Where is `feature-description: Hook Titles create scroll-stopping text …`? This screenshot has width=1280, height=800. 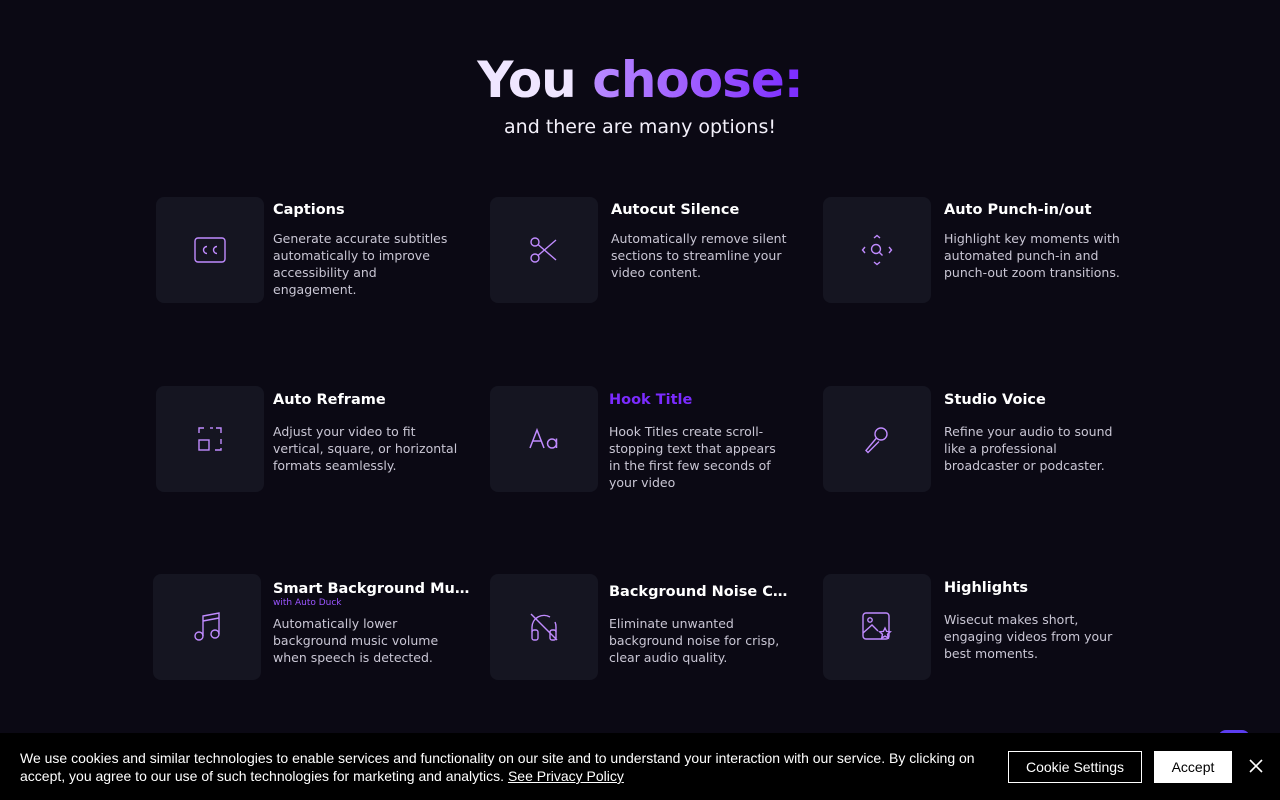
feature-description: Hook Titles create scroll-stopping text … is located at coordinates (692, 457).